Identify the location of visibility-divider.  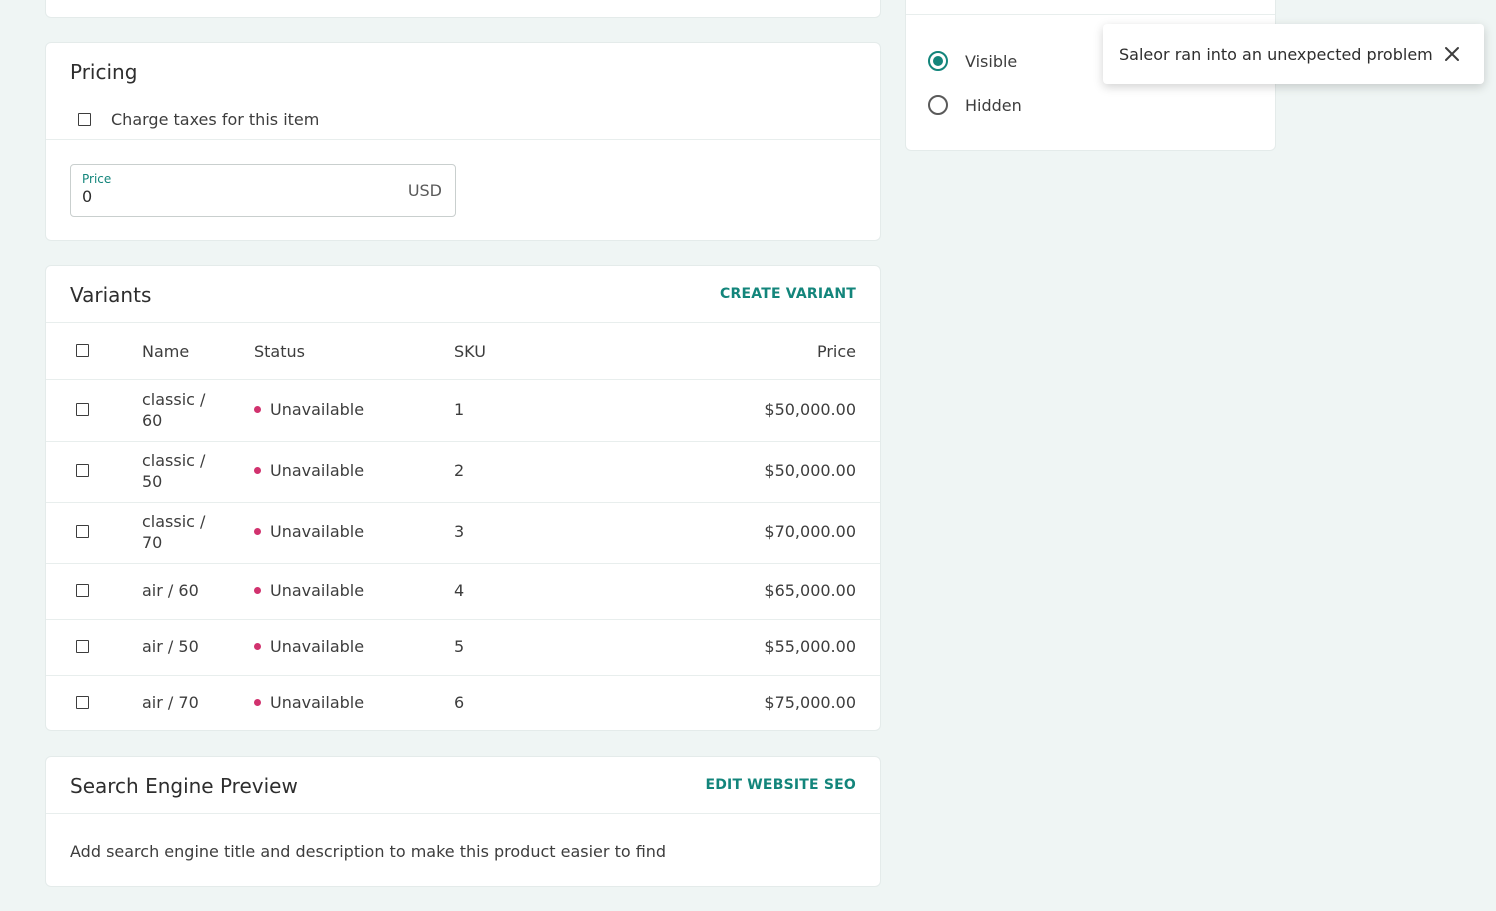
(1090, 14).